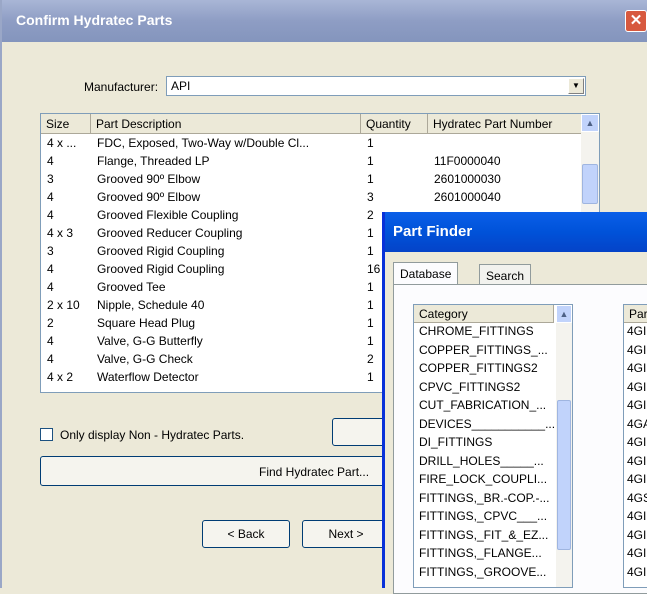 This screenshot has width=647, height=594. What do you see at coordinates (150, 341) in the screenshot?
I see `table-cell: Valve, G-G Butterfly` at bounding box center [150, 341].